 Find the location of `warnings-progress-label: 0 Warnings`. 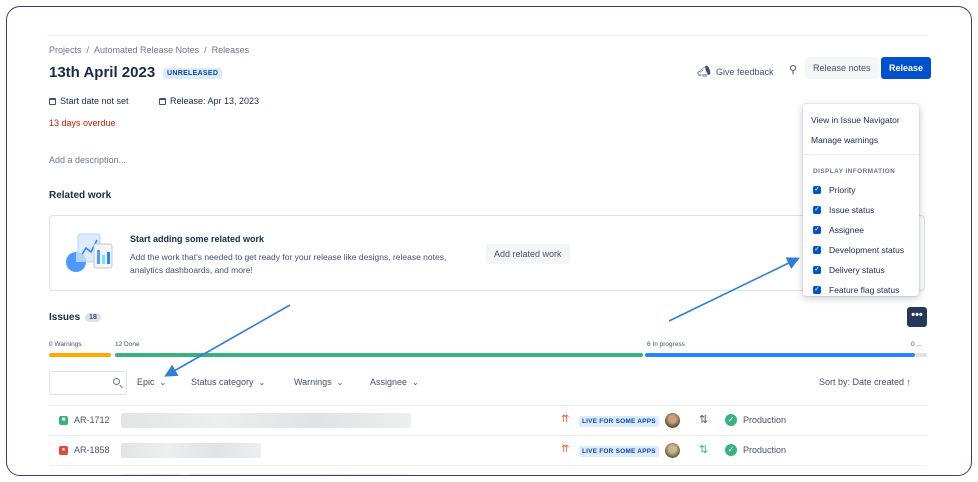

warnings-progress-label: 0 Warnings is located at coordinates (65, 344).